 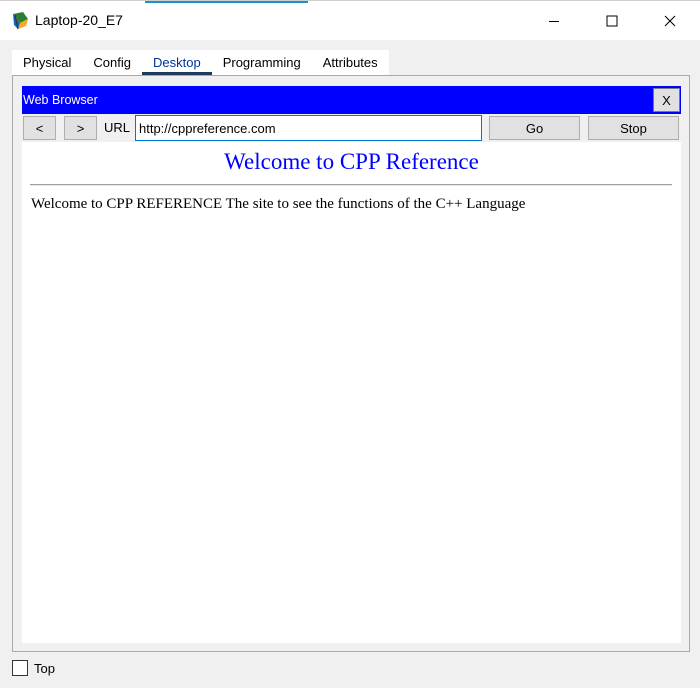 I want to click on close-icon, so click(x=670, y=21).